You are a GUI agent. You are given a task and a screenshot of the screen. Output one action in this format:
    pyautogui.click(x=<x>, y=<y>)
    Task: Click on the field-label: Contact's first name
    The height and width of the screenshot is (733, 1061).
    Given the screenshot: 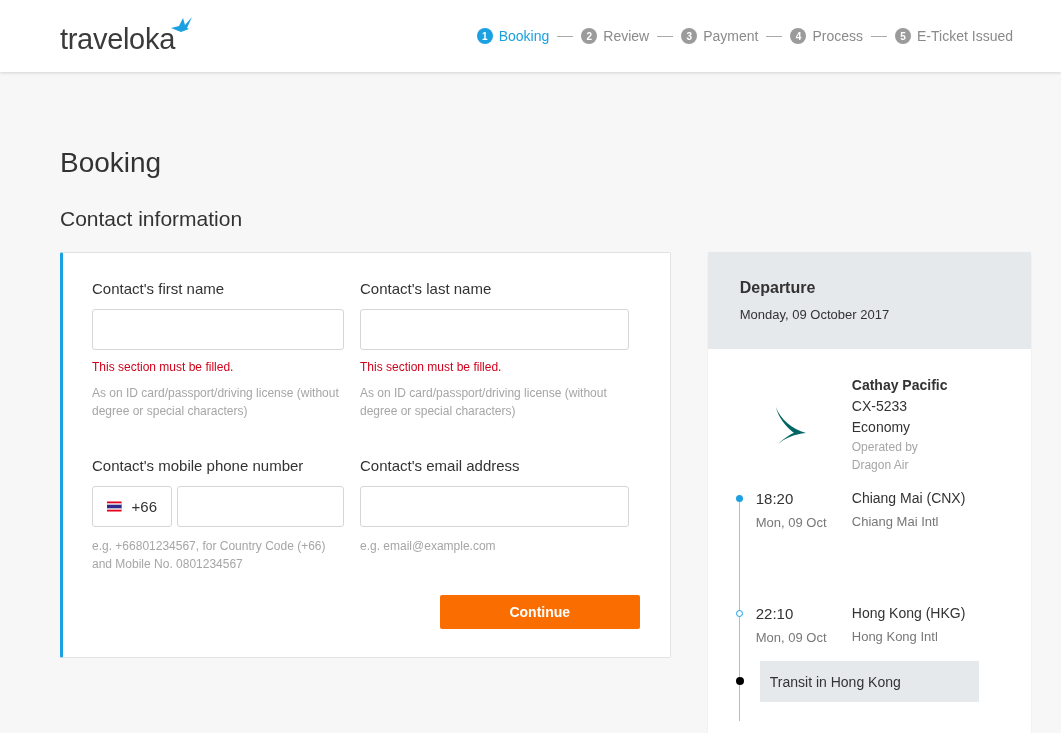 What is the action you would take?
    pyautogui.click(x=159, y=289)
    